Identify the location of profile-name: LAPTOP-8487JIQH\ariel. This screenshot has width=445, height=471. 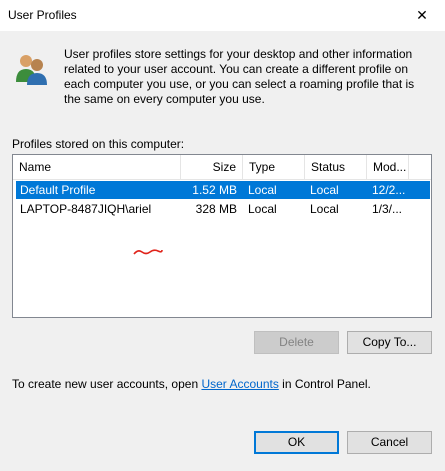
(86, 209).